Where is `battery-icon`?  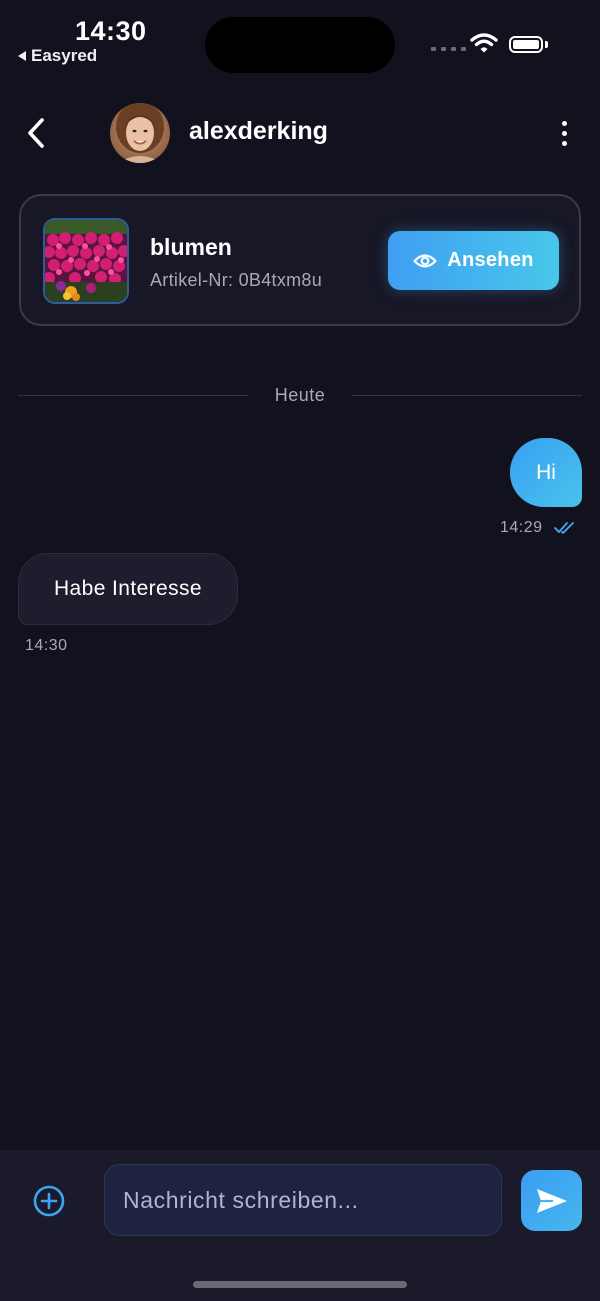
battery-icon is located at coordinates (526, 44).